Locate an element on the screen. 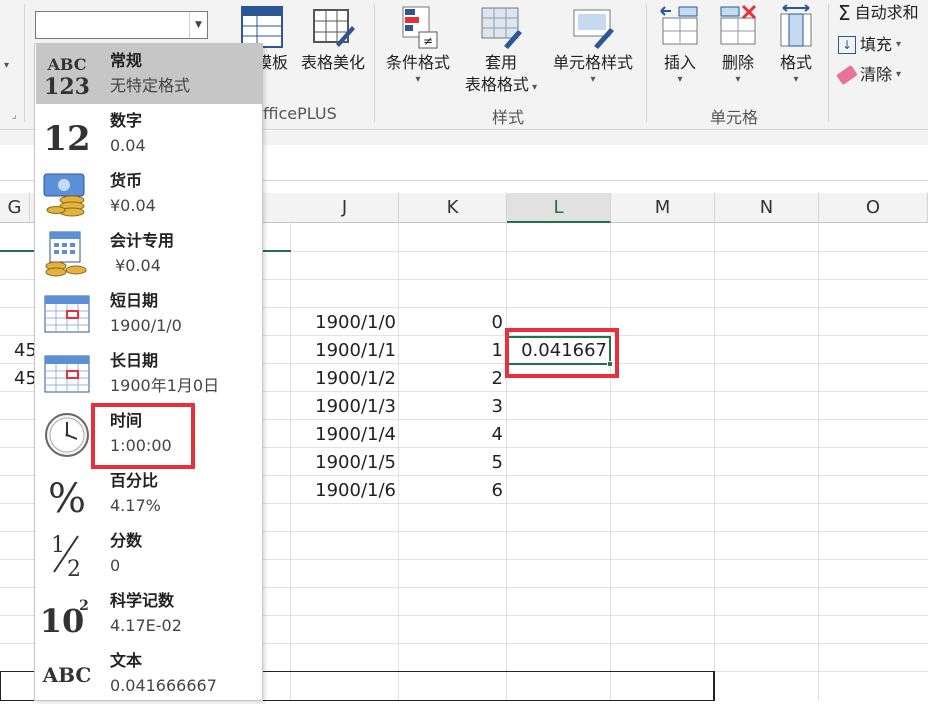  highlight-box-active-cell is located at coordinates (562, 353).